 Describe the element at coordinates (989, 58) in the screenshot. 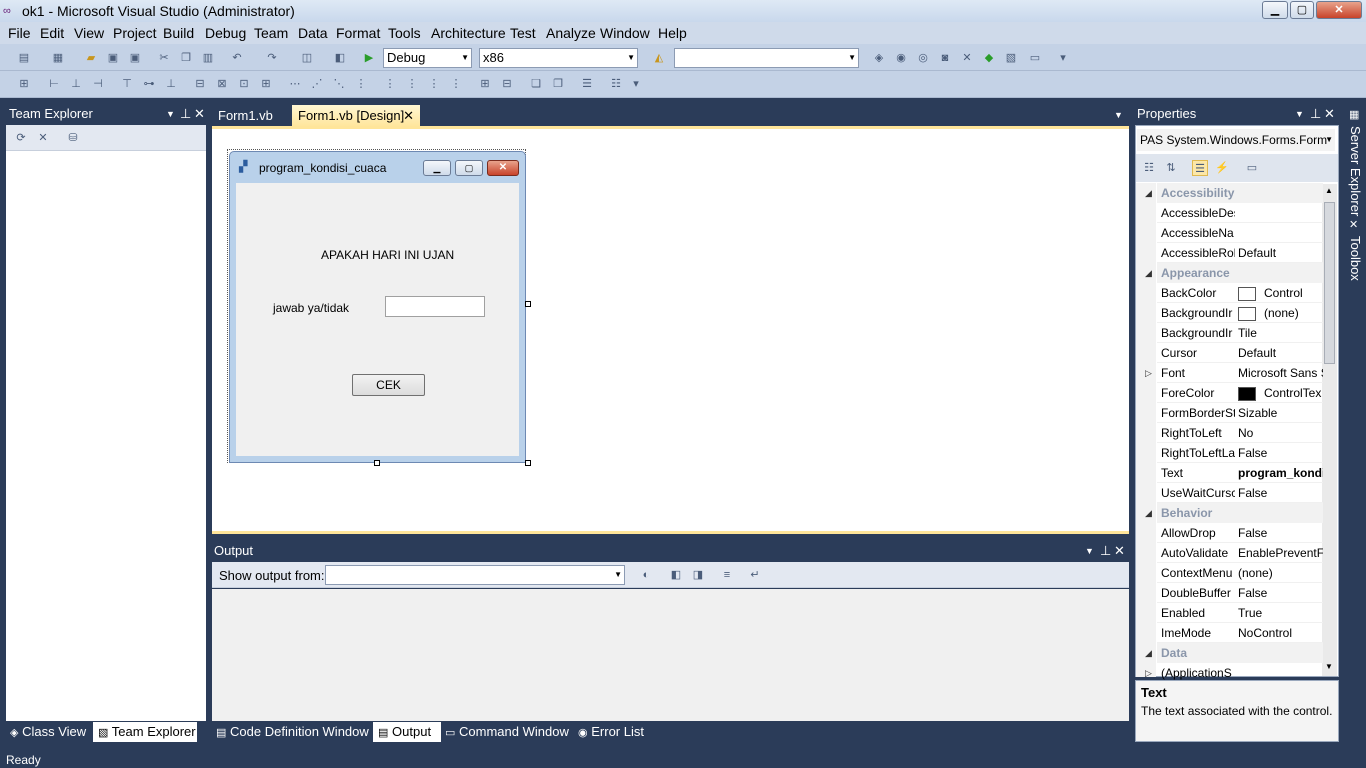

I see `extension-manager-icon: ◆` at that location.